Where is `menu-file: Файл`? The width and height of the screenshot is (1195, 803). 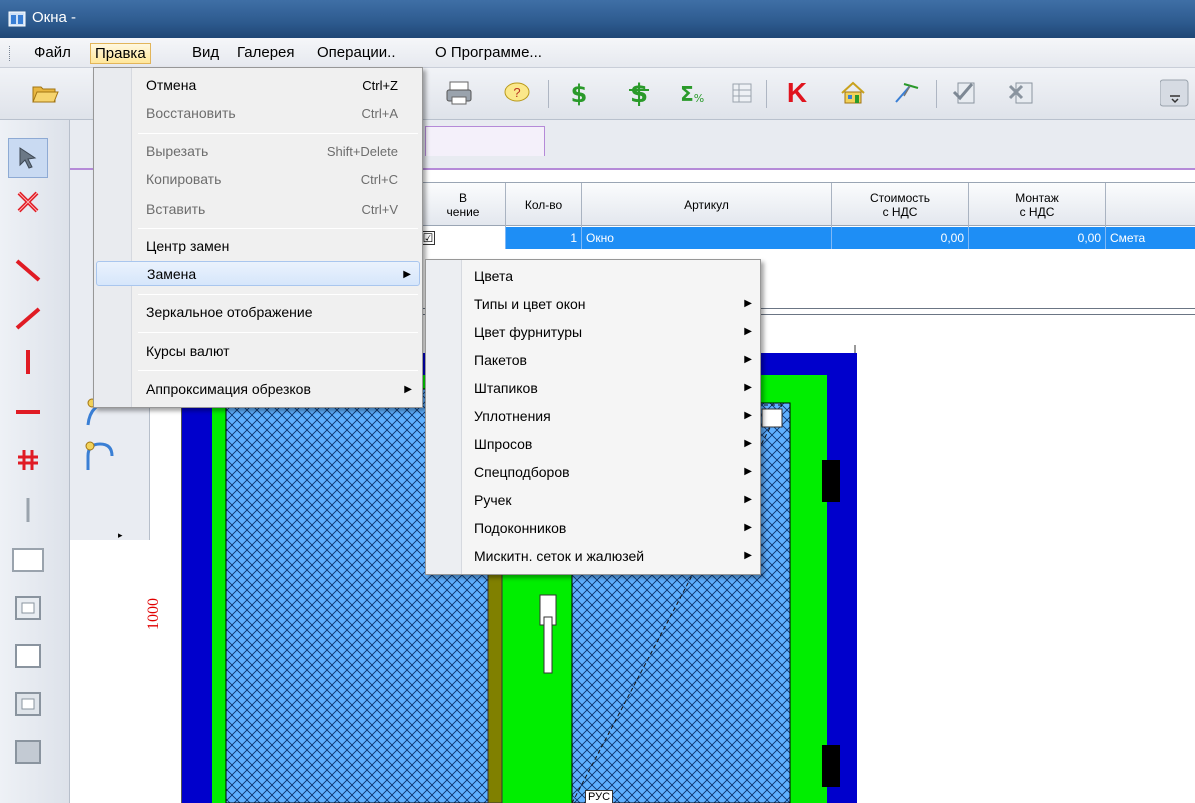 menu-file: Файл is located at coordinates (52, 53).